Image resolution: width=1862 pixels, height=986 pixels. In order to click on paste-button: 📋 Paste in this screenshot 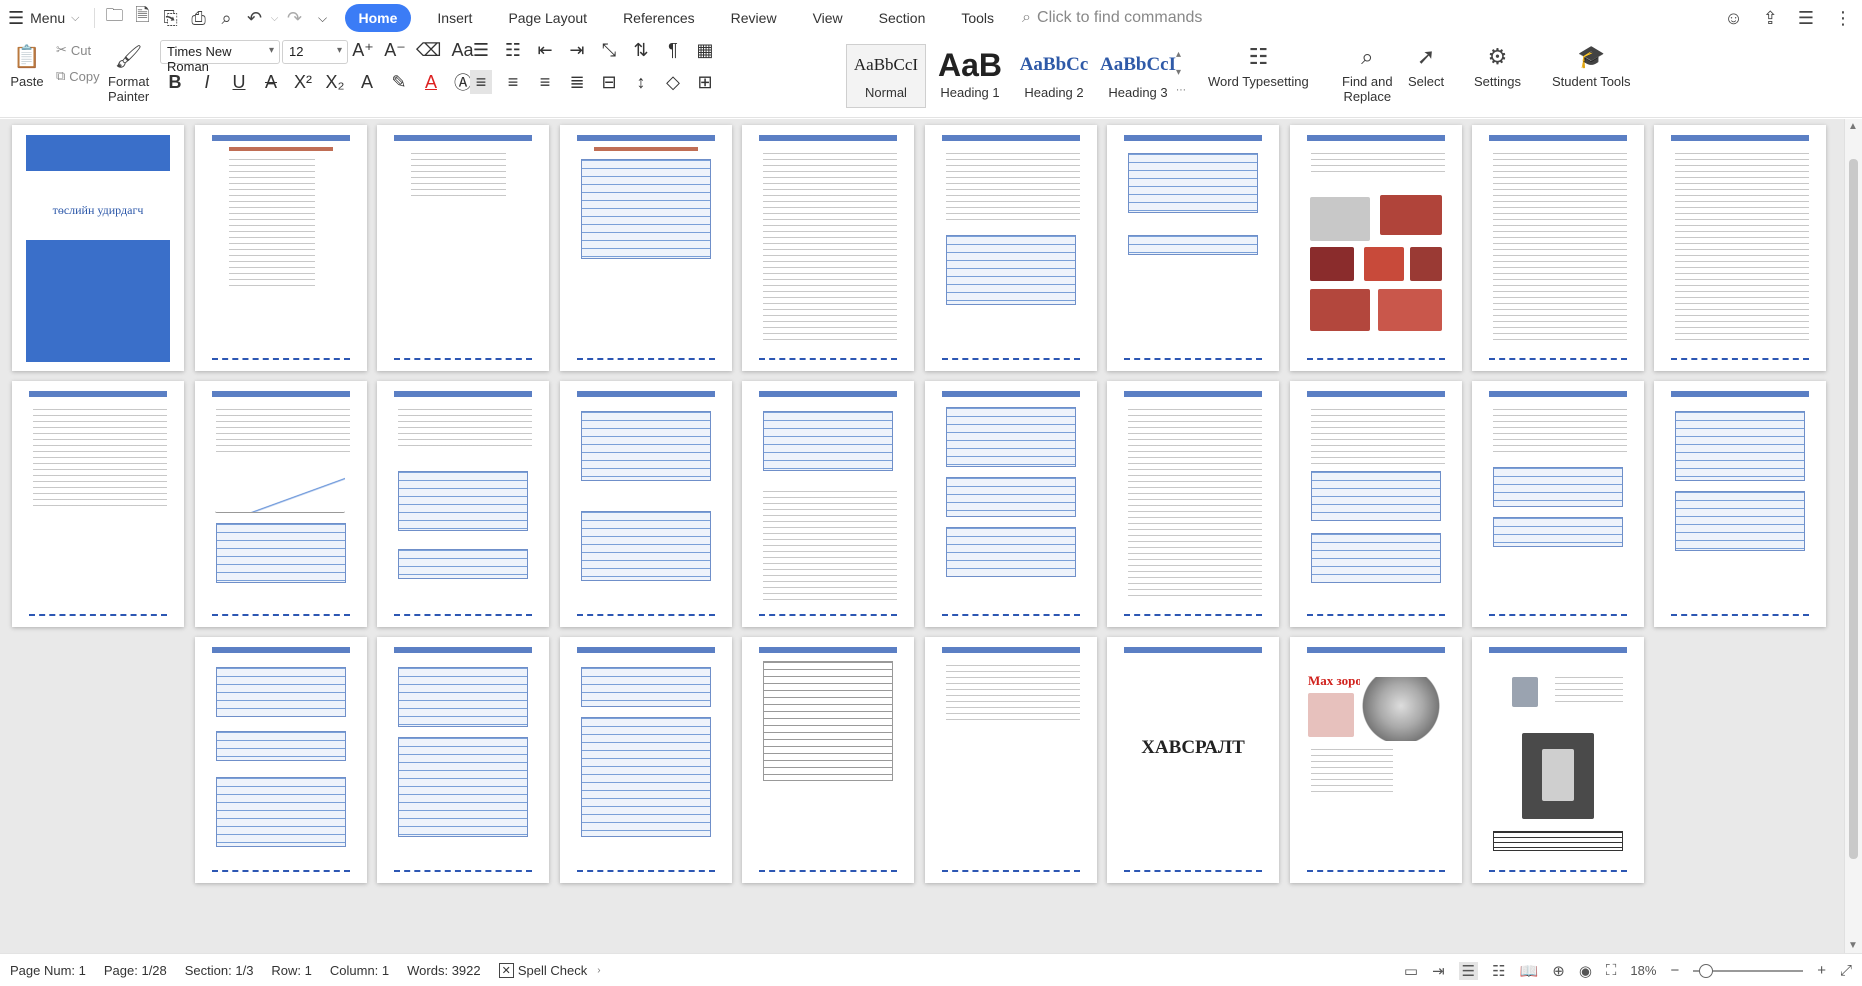, I will do `click(27, 64)`.